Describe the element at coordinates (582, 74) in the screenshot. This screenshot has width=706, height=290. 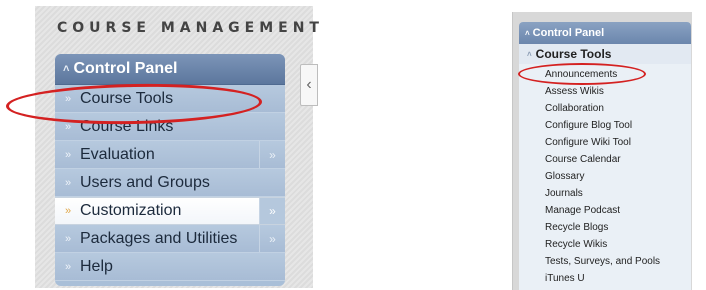
I see `highlight-oval-announcements` at that location.